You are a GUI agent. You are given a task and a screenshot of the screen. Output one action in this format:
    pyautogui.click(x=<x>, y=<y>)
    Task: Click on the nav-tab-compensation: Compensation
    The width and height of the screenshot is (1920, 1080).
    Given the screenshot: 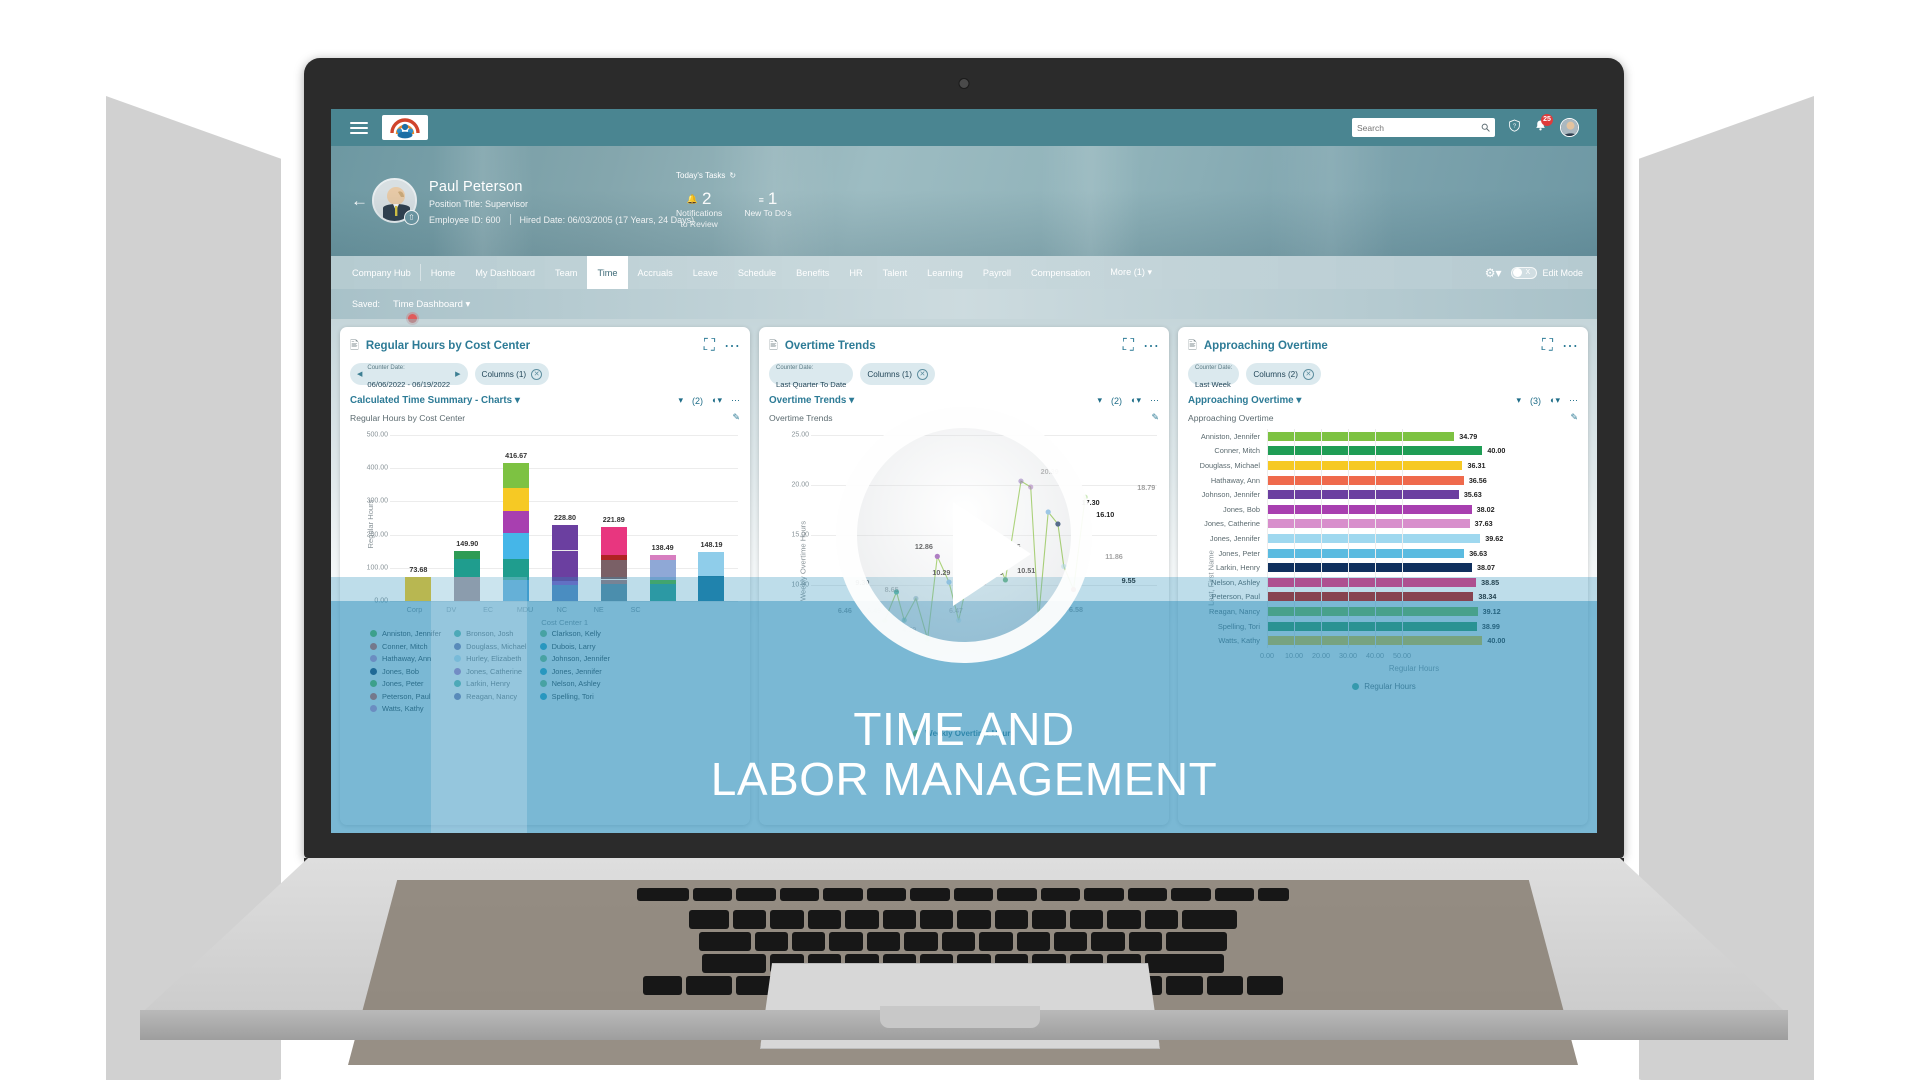 What is the action you would take?
    pyautogui.click(x=1060, y=272)
    